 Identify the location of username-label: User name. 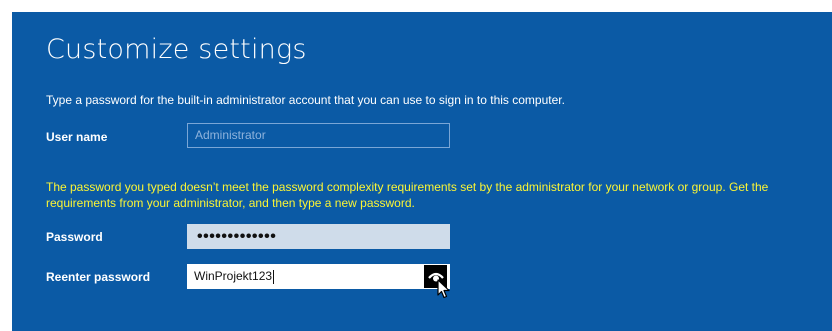
(77, 137).